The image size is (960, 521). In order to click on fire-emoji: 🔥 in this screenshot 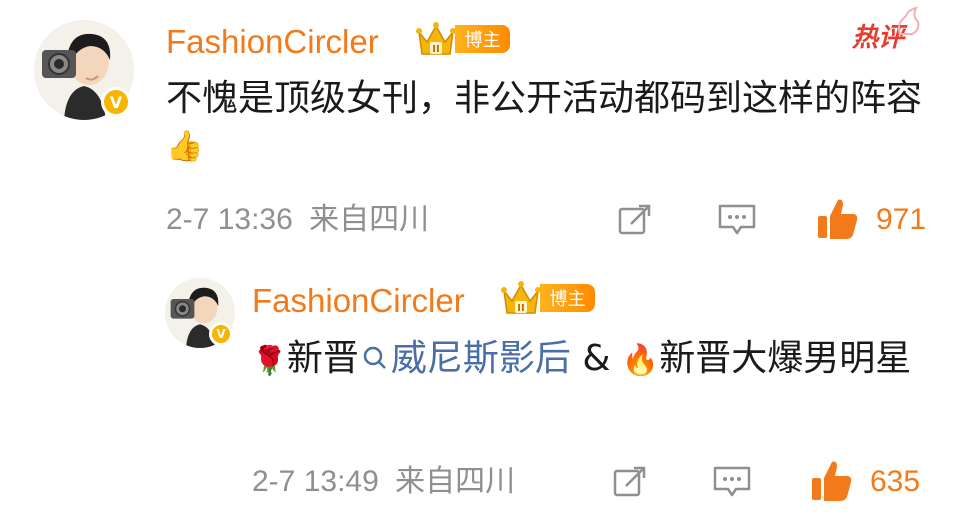, I will do `click(640, 360)`.